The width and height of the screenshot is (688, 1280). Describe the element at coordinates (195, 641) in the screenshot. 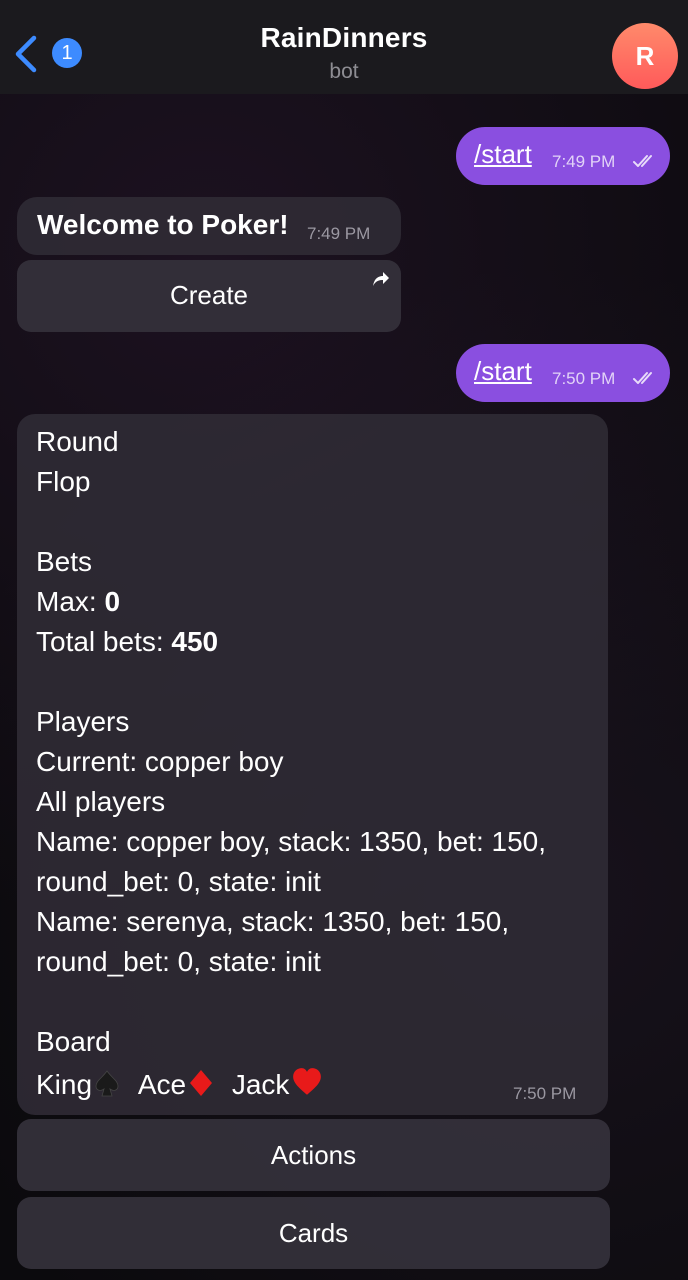

I see `total-bets-value: 450` at that location.